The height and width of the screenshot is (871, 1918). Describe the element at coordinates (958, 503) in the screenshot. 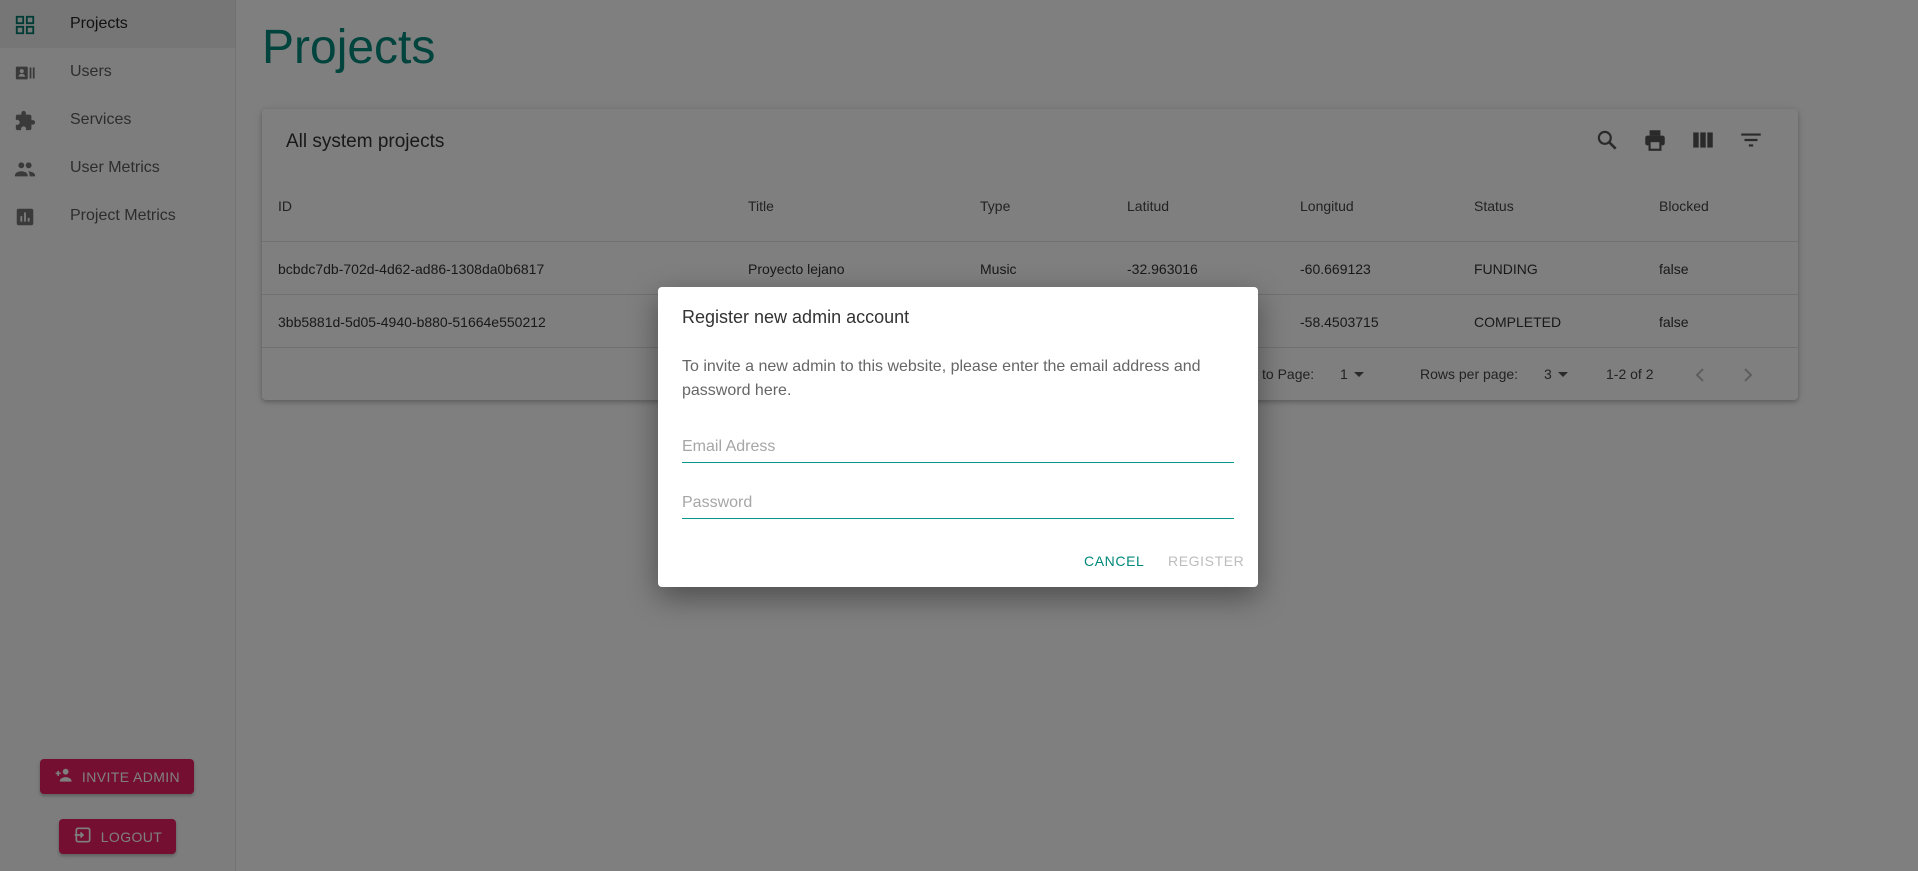

I see `password-field` at that location.